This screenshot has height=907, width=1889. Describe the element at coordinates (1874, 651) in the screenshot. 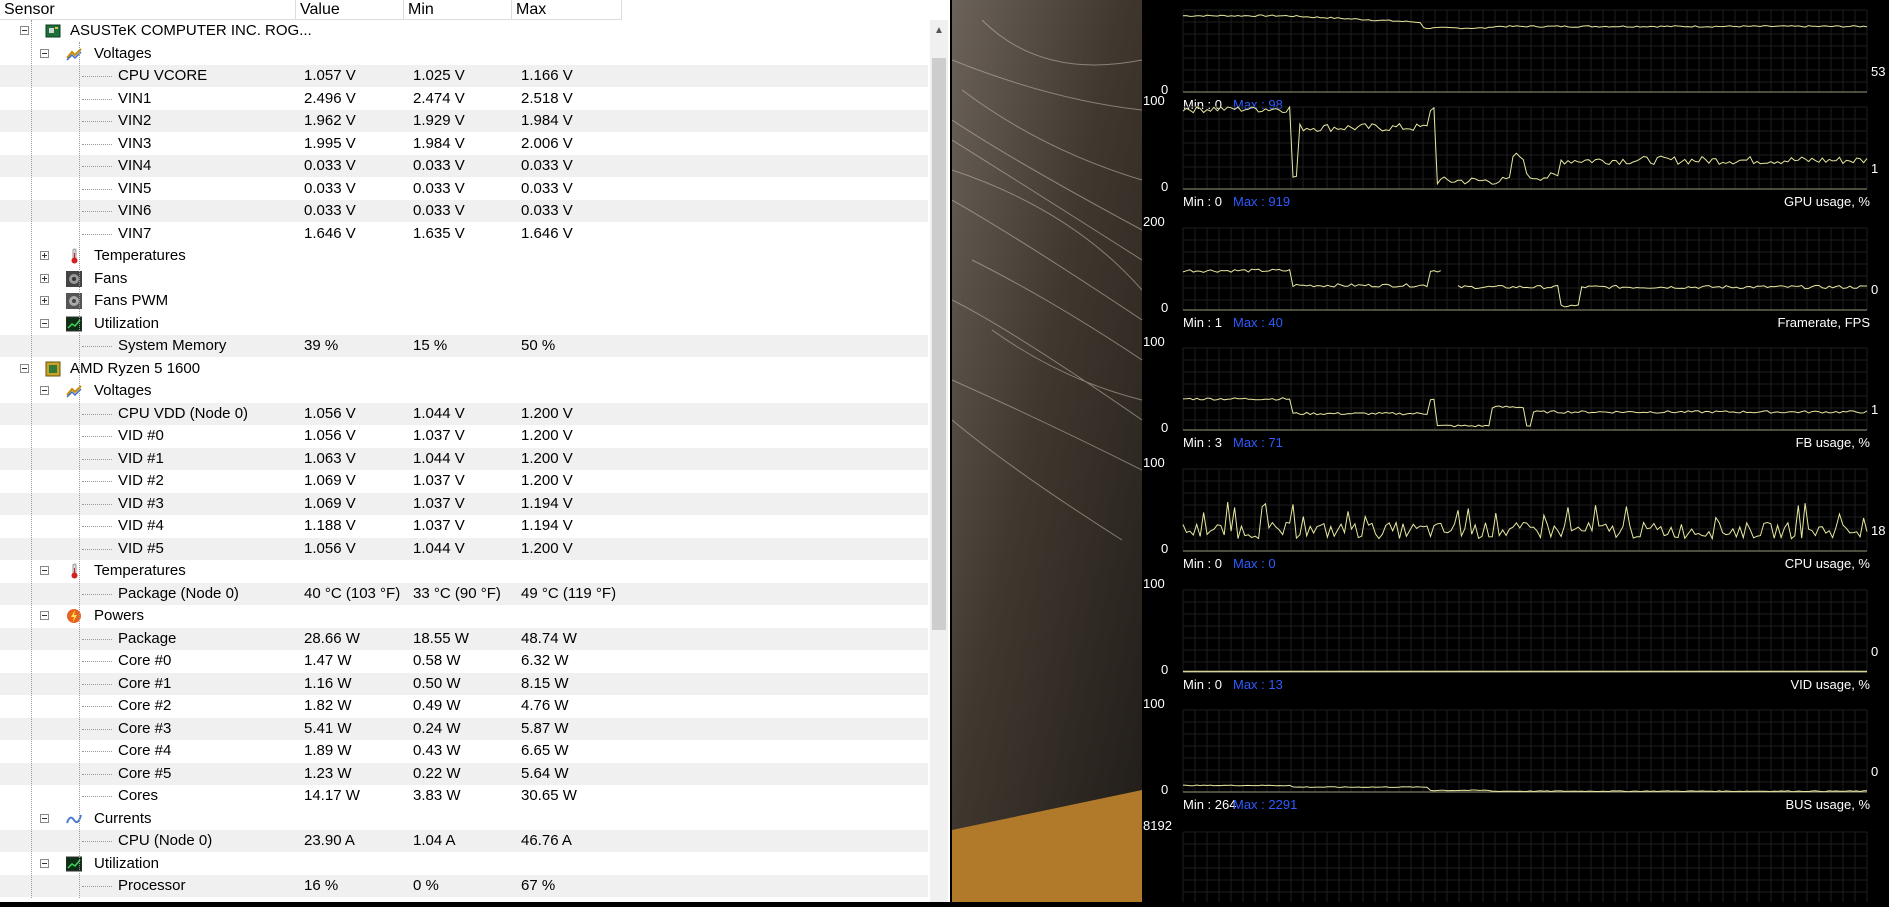

I see `graph-current-value: 0` at that location.